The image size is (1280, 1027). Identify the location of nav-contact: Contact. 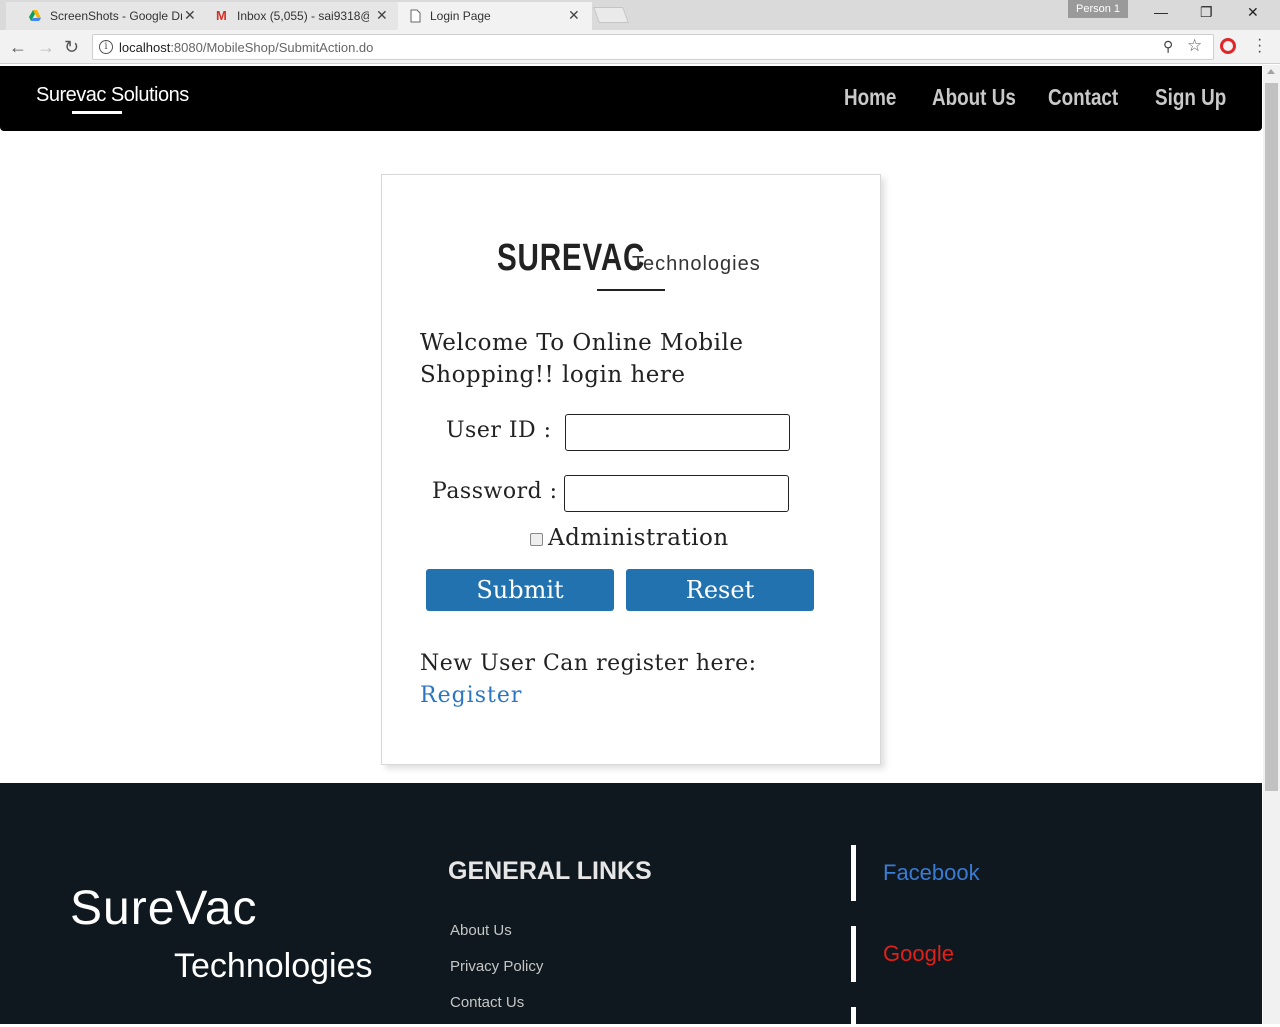
(1083, 97).